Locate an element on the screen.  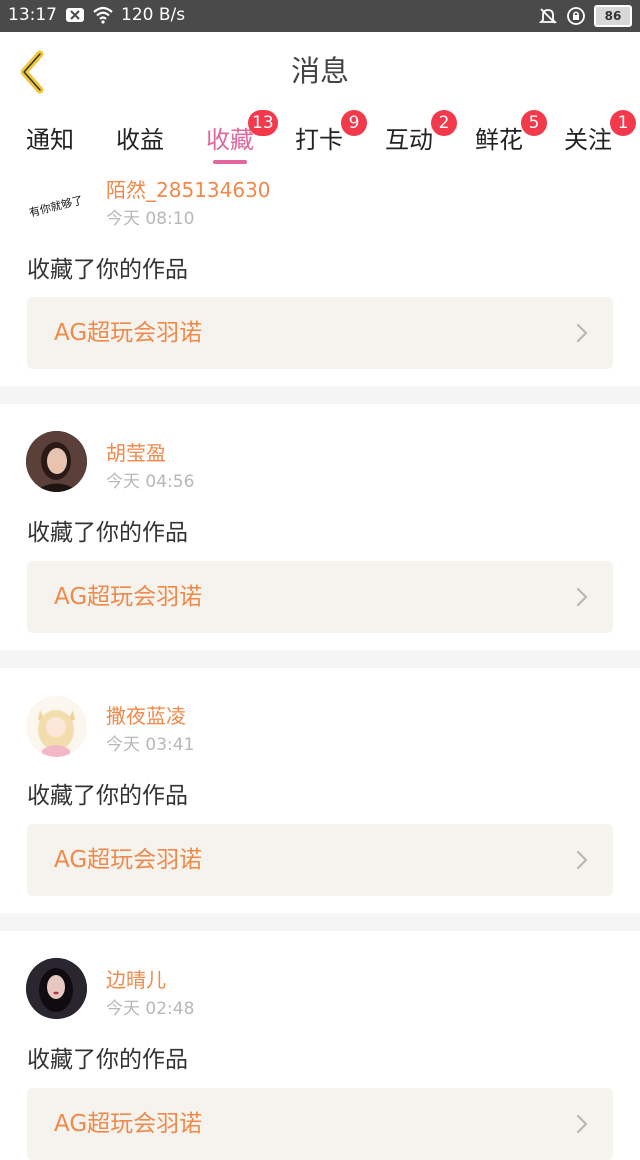
status-bar: 13:17 120 B/s 86 is located at coordinates (320, 16).